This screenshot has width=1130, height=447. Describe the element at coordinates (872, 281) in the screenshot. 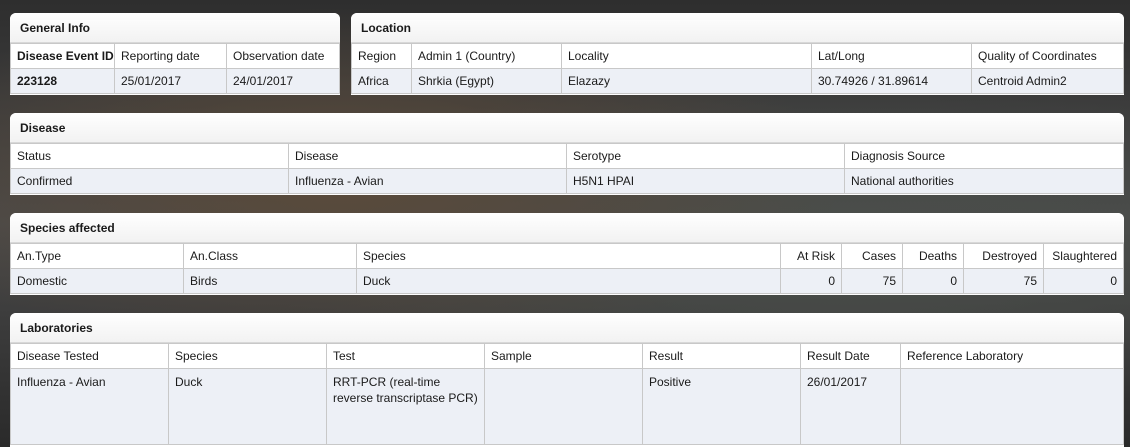

I see `cases-cell: 75` at that location.